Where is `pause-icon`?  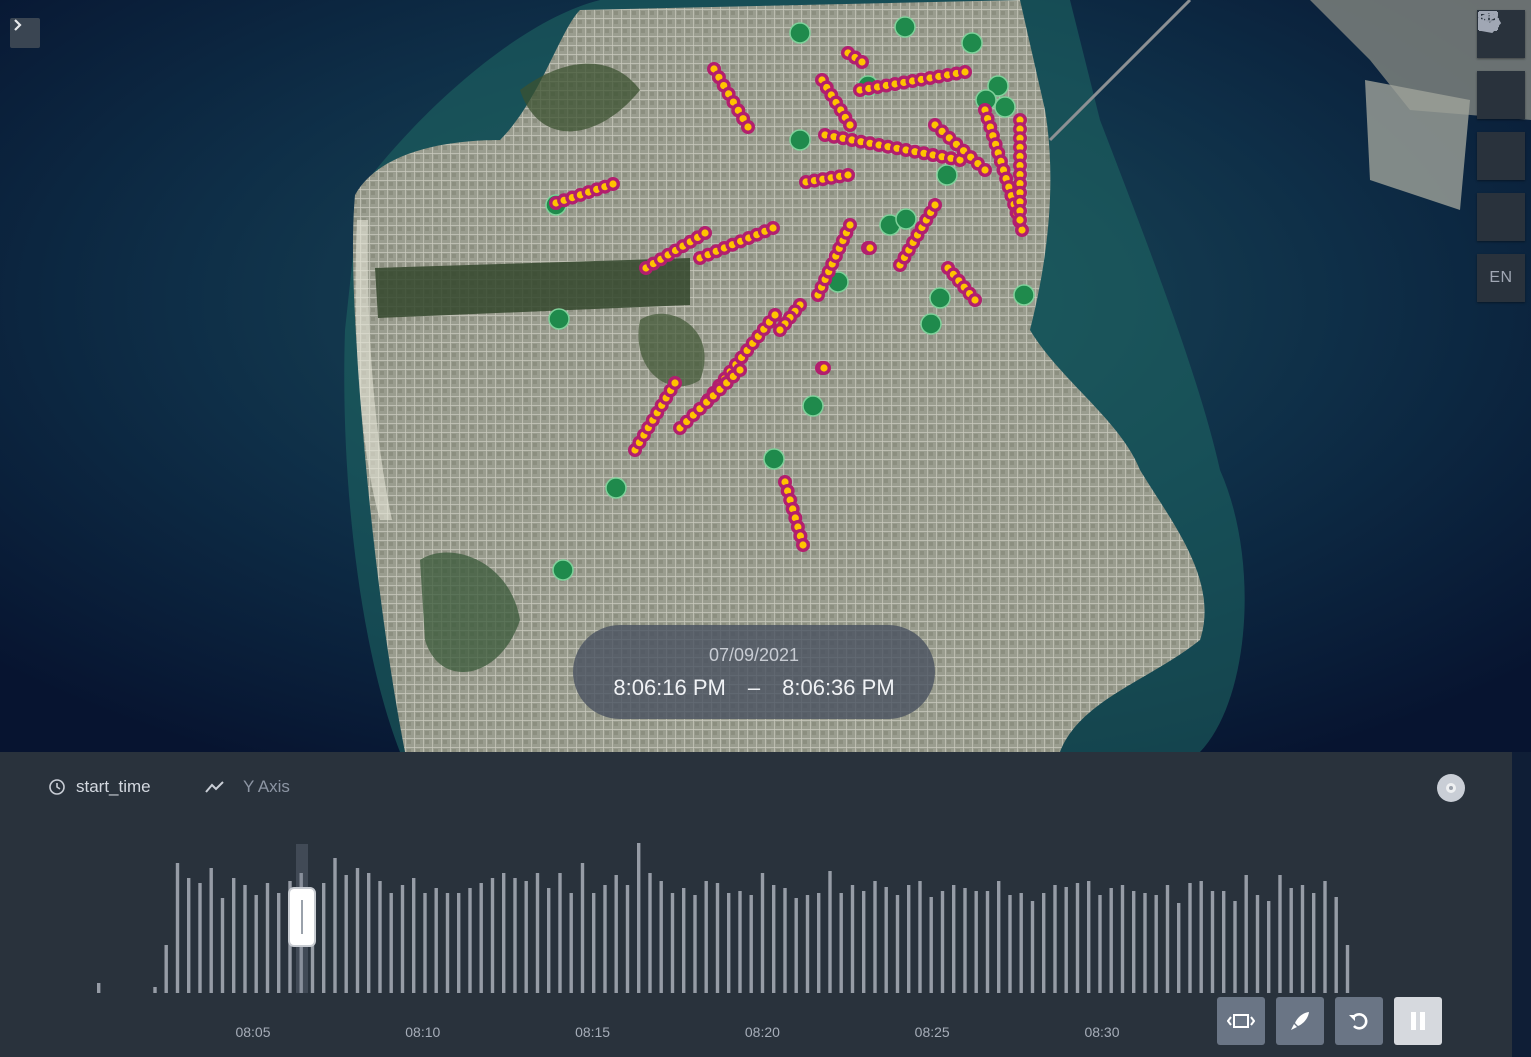 pause-icon is located at coordinates (1418, 1021).